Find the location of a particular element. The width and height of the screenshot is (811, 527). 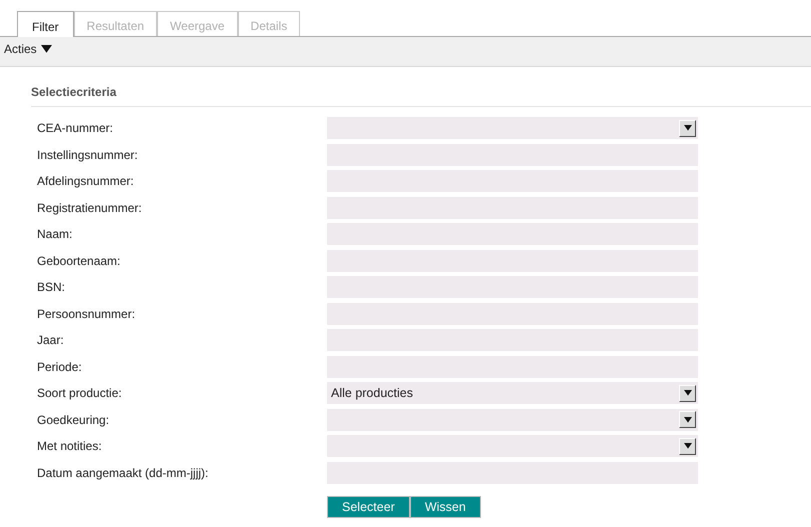

tab: Resultaten is located at coordinates (116, 23).